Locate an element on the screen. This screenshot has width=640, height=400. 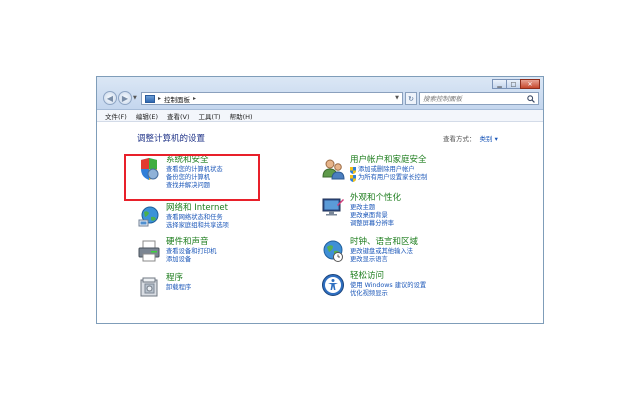
category-programs: 程序 卸载程序 is located at coordinates (164, 286).